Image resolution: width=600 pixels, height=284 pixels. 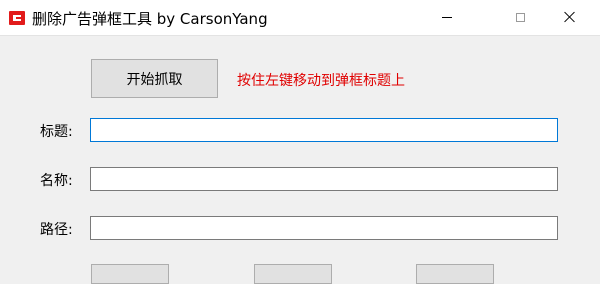 I want to click on title-bar: 删除广告弹框工具 by CarsonYang, so click(x=300, y=18).